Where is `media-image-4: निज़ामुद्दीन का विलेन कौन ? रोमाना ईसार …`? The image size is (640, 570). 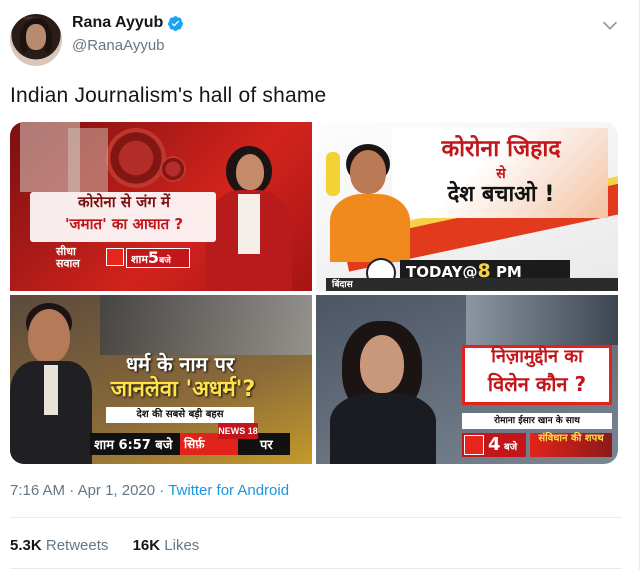
media-image-4: निज़ामुद्दीन का विलेन कौन ? रोमाना ईसार … is located at coordinates (467, 379).